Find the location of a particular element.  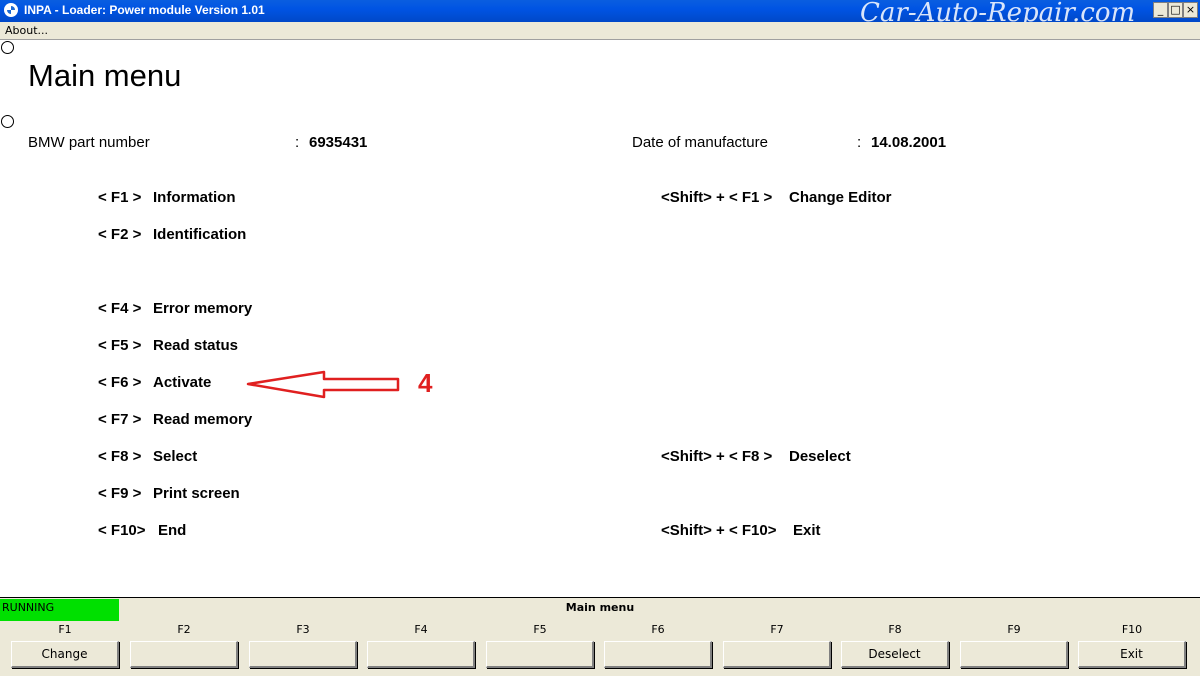

fkey-label-f4: F4 is located at coordinates (421, 629).